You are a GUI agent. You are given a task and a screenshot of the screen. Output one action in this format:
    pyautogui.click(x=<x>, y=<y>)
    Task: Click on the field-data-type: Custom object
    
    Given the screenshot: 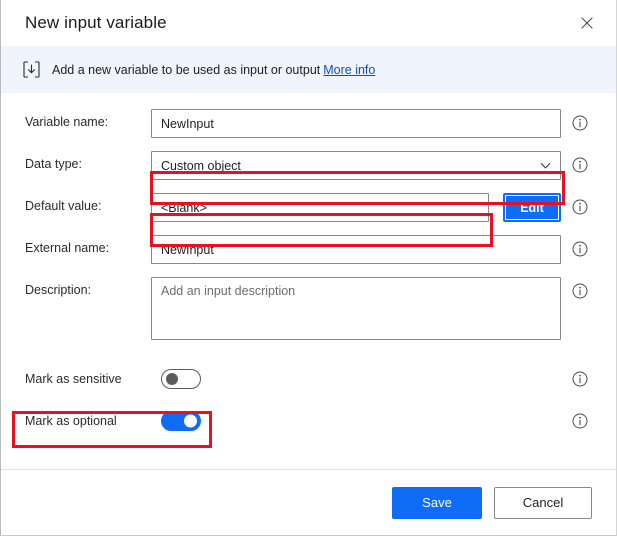 What is the action you would take?
    pyautogui.click(x=356, y=165)
    